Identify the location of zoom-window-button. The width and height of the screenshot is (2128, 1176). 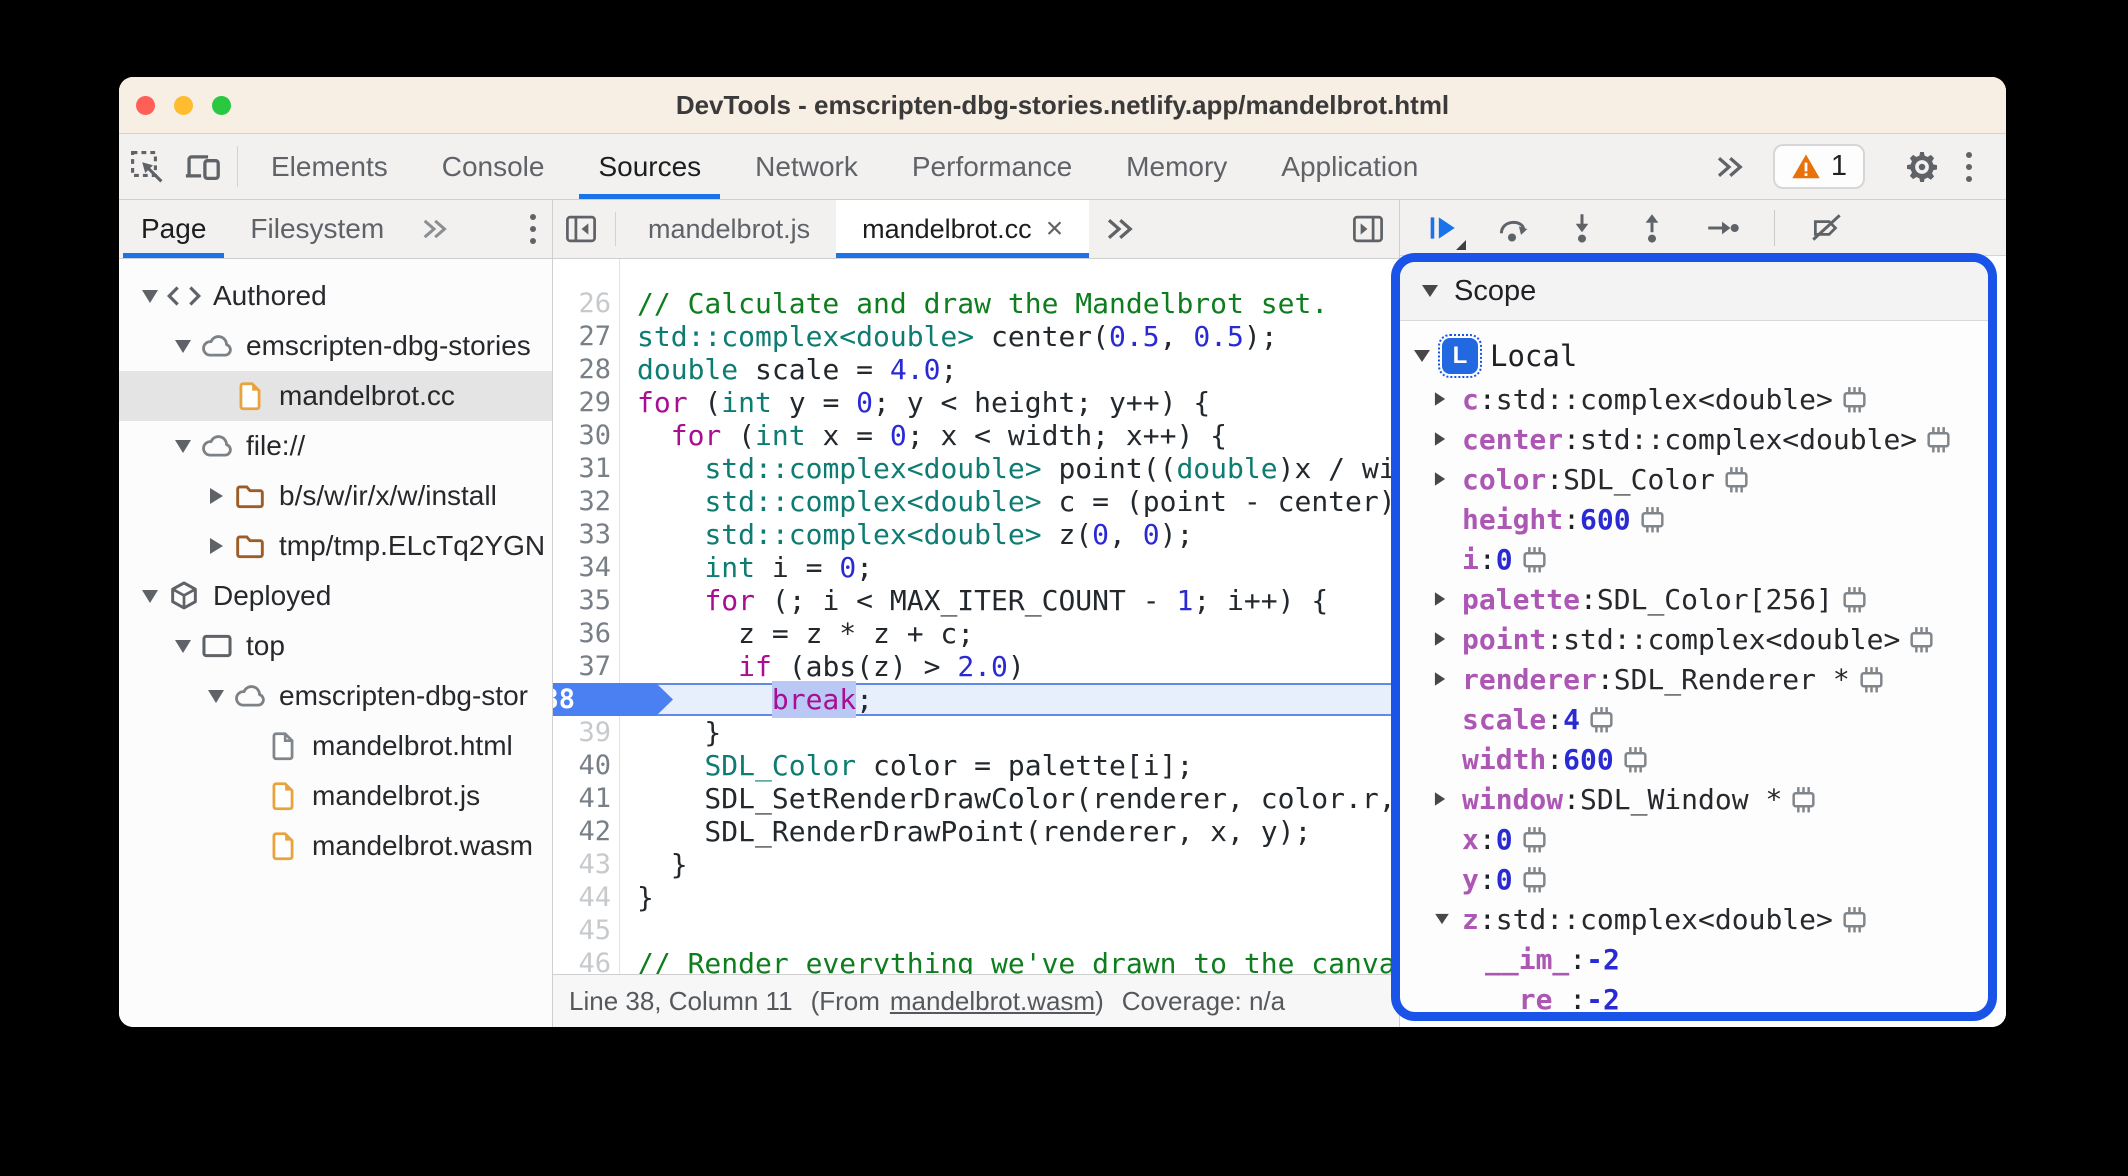
(221, 105).